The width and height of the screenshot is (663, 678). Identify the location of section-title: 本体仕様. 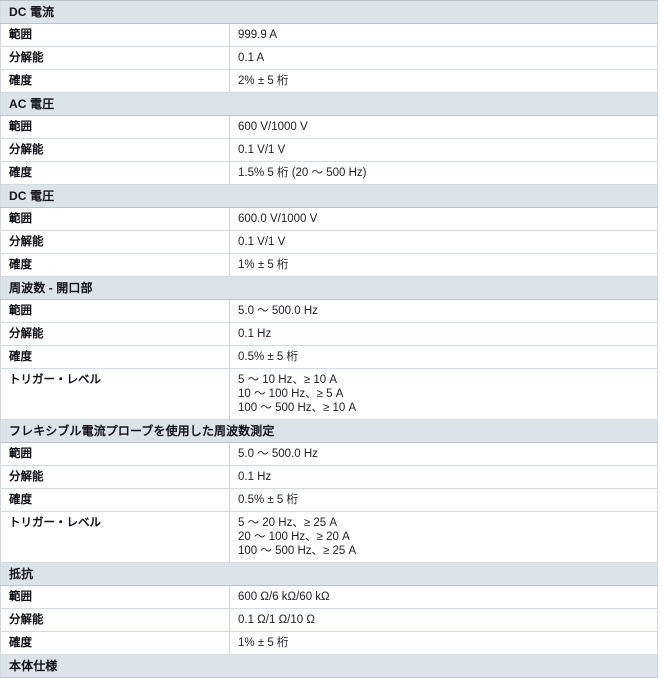
(329, 666).